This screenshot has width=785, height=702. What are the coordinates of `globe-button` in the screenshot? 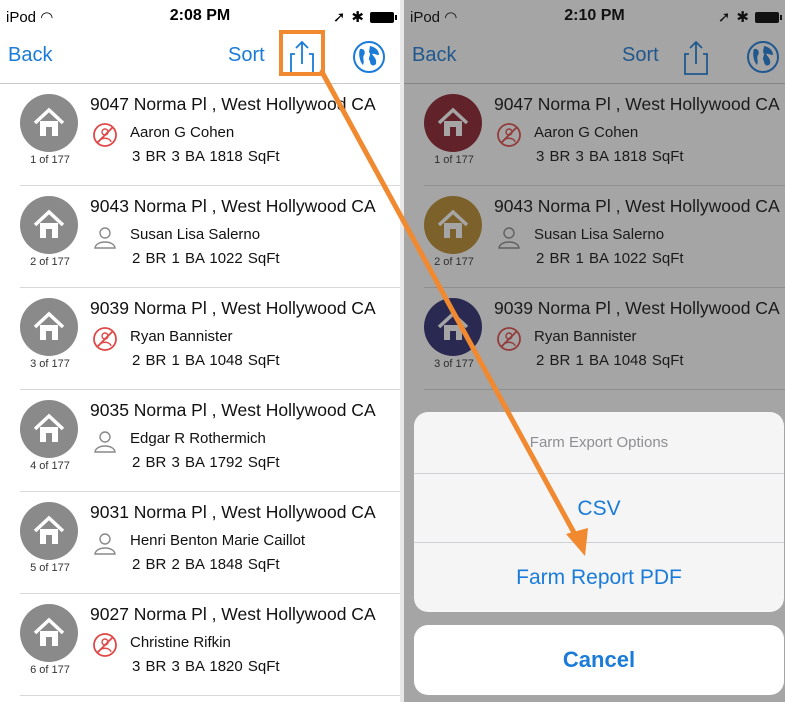 It's located at (369, 57).